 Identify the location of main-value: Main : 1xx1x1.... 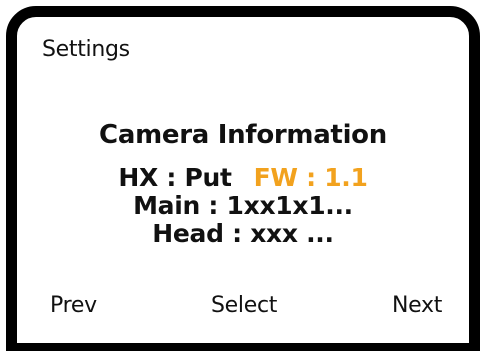
(243, 205).